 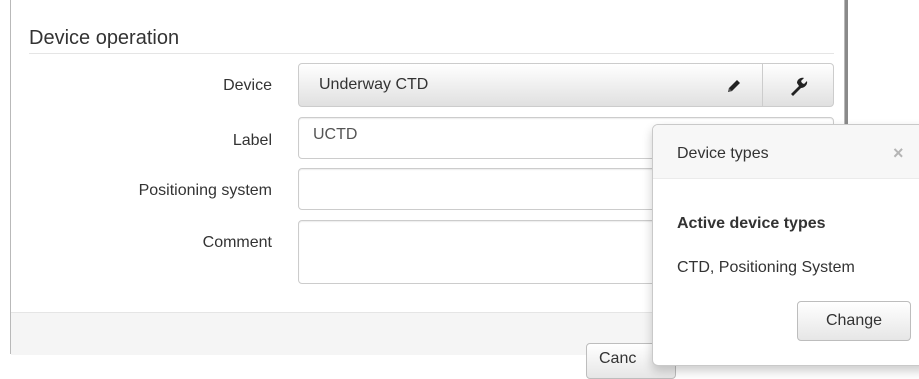 What do you see at coordinates (751, 223) in the screenshot?
I see `active-device-types-heading: Active device types` at bounding box center [751, 223].